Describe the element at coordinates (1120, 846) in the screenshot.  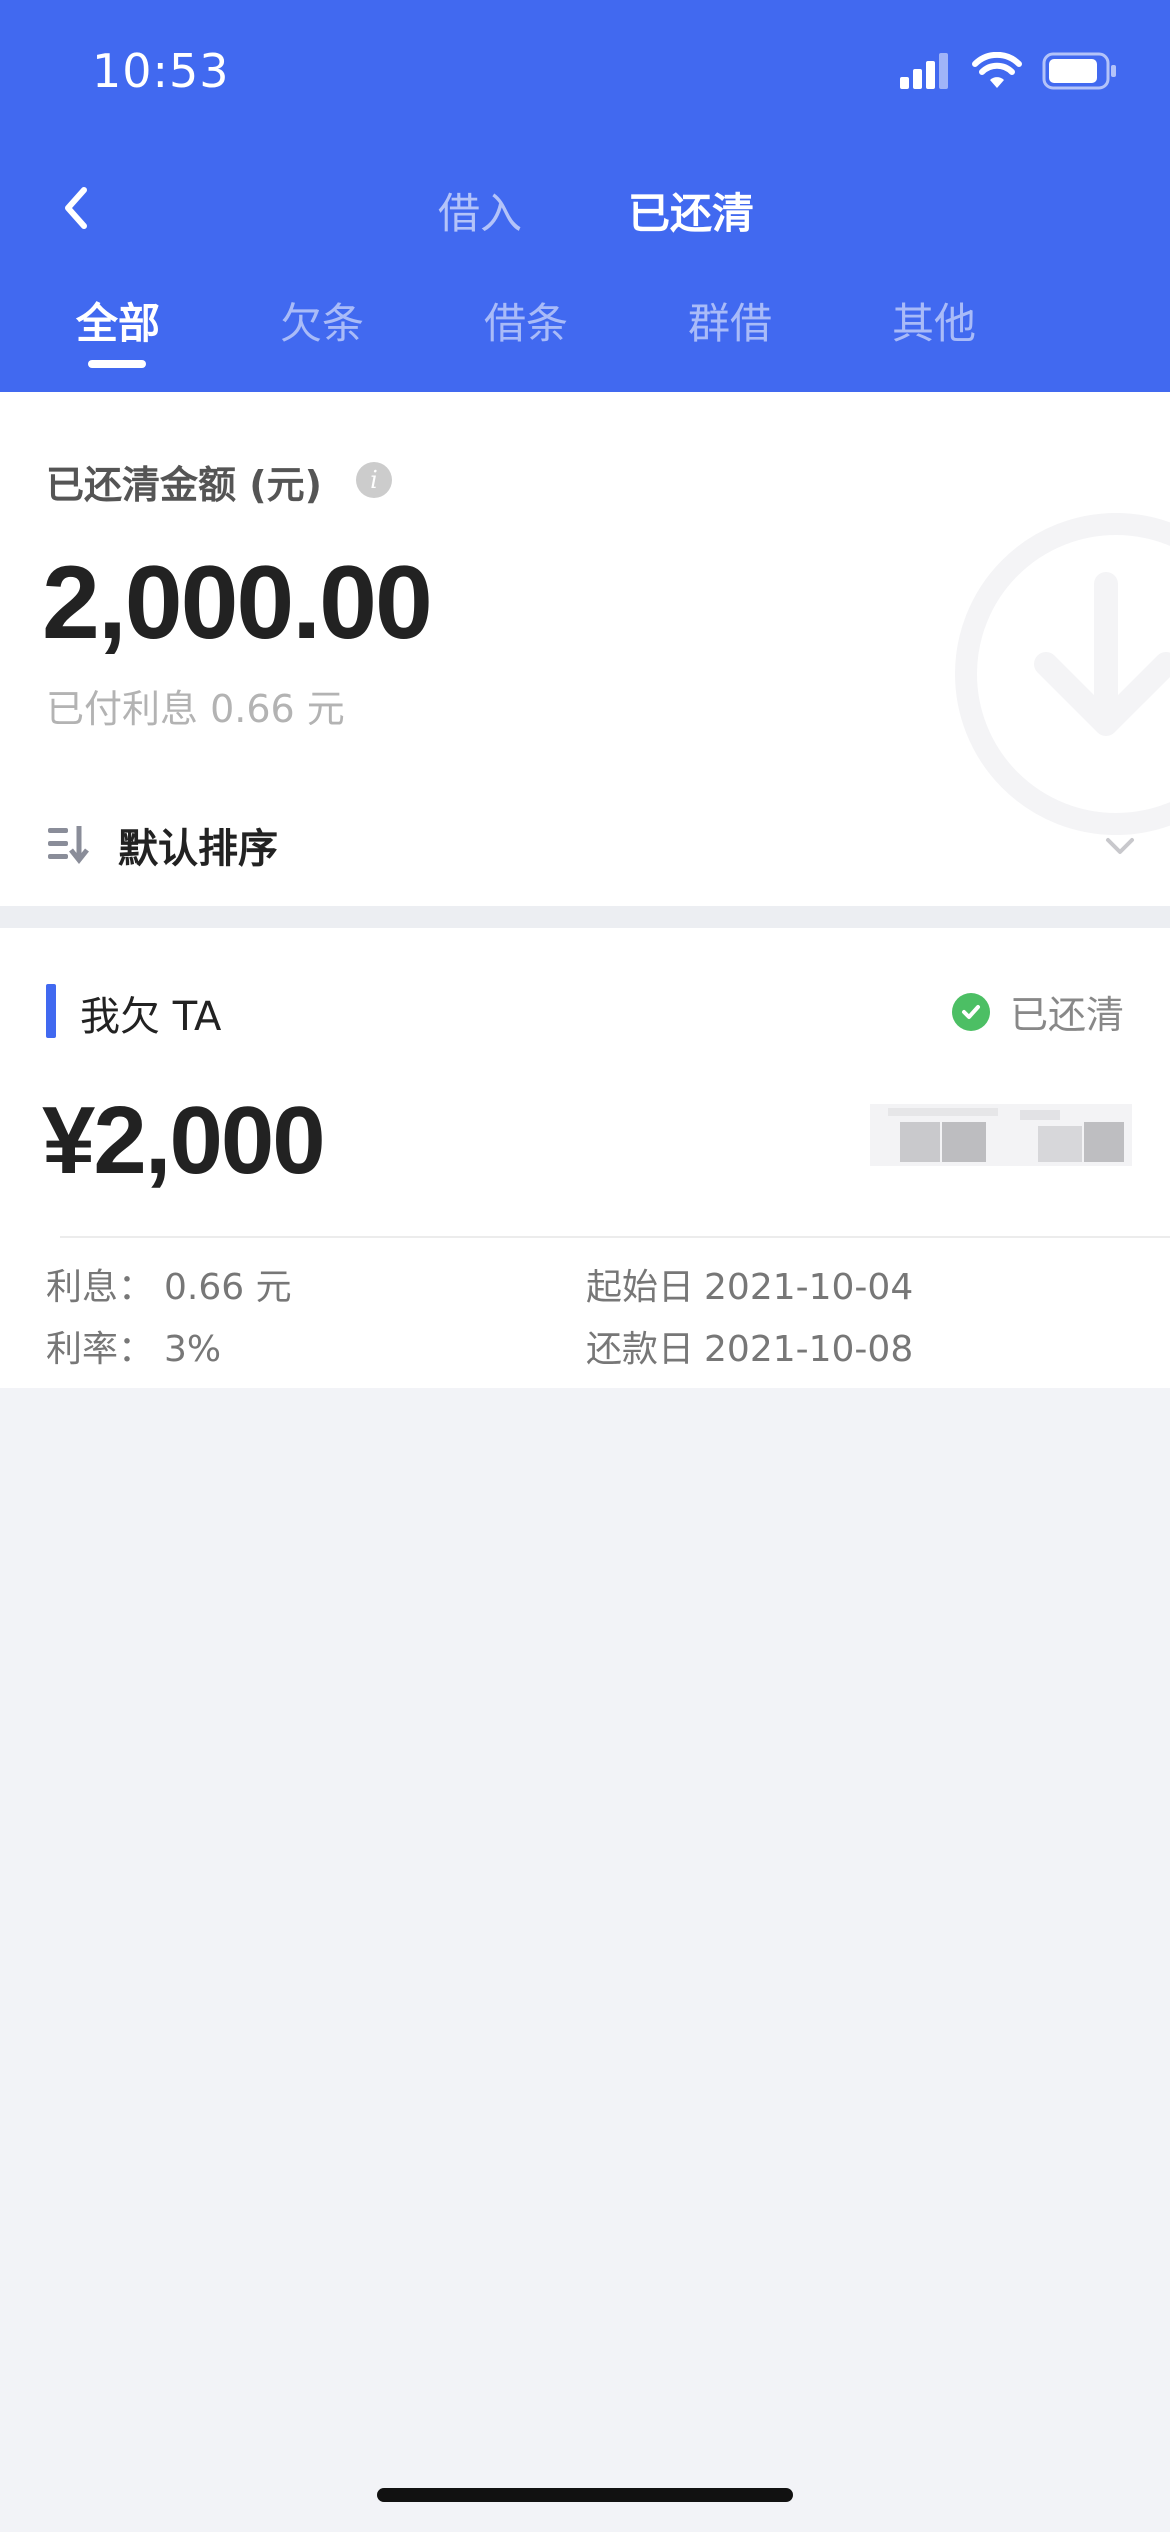
I see `chevron-down-icon` at that location.